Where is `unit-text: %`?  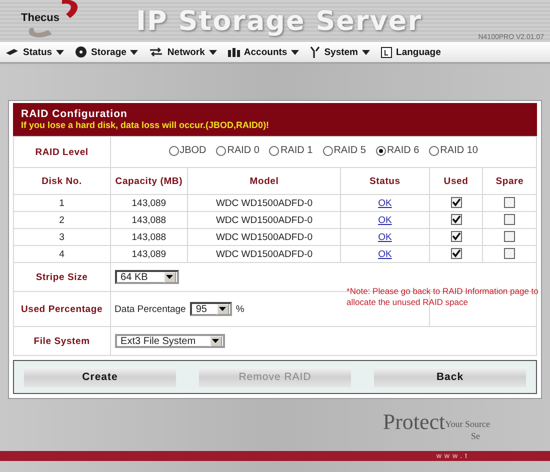
unit-text: % is located at coordinates (240, 309).